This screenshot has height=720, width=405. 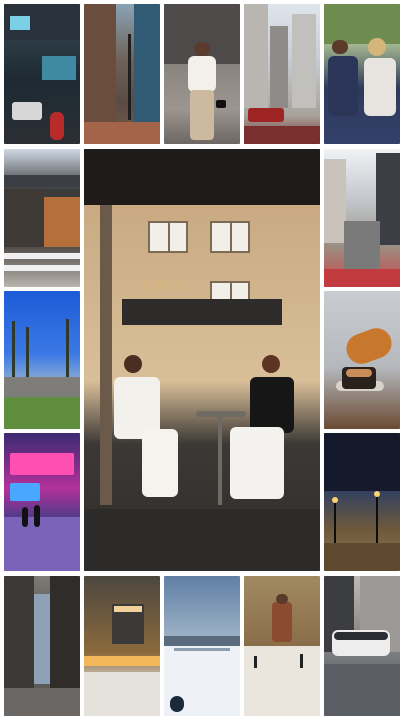 What do you see at coordinates (362, 360) in the screenshot?
I see `photo-croissant-coffee` at bounding box center [362, 360].